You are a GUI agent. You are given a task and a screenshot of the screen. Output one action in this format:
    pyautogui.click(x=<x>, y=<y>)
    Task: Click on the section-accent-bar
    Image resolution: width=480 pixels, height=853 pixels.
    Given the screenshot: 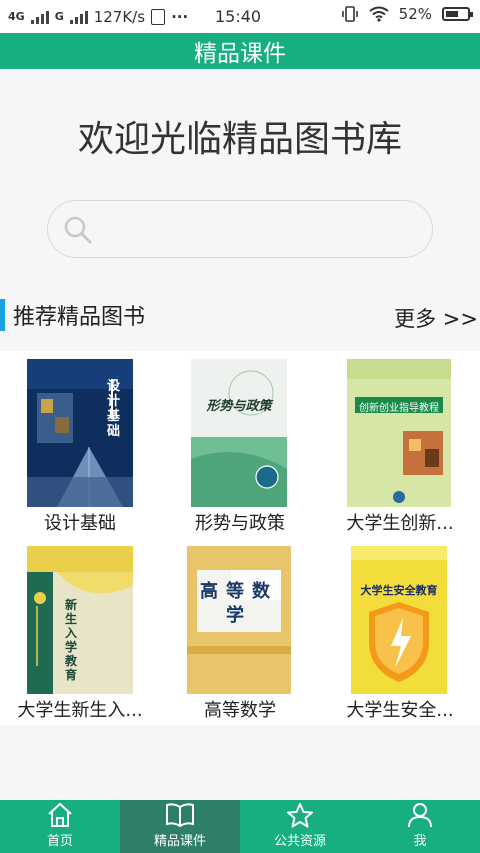 What is the action you would take?
    pyautogui.click(x=2, y=315)
    